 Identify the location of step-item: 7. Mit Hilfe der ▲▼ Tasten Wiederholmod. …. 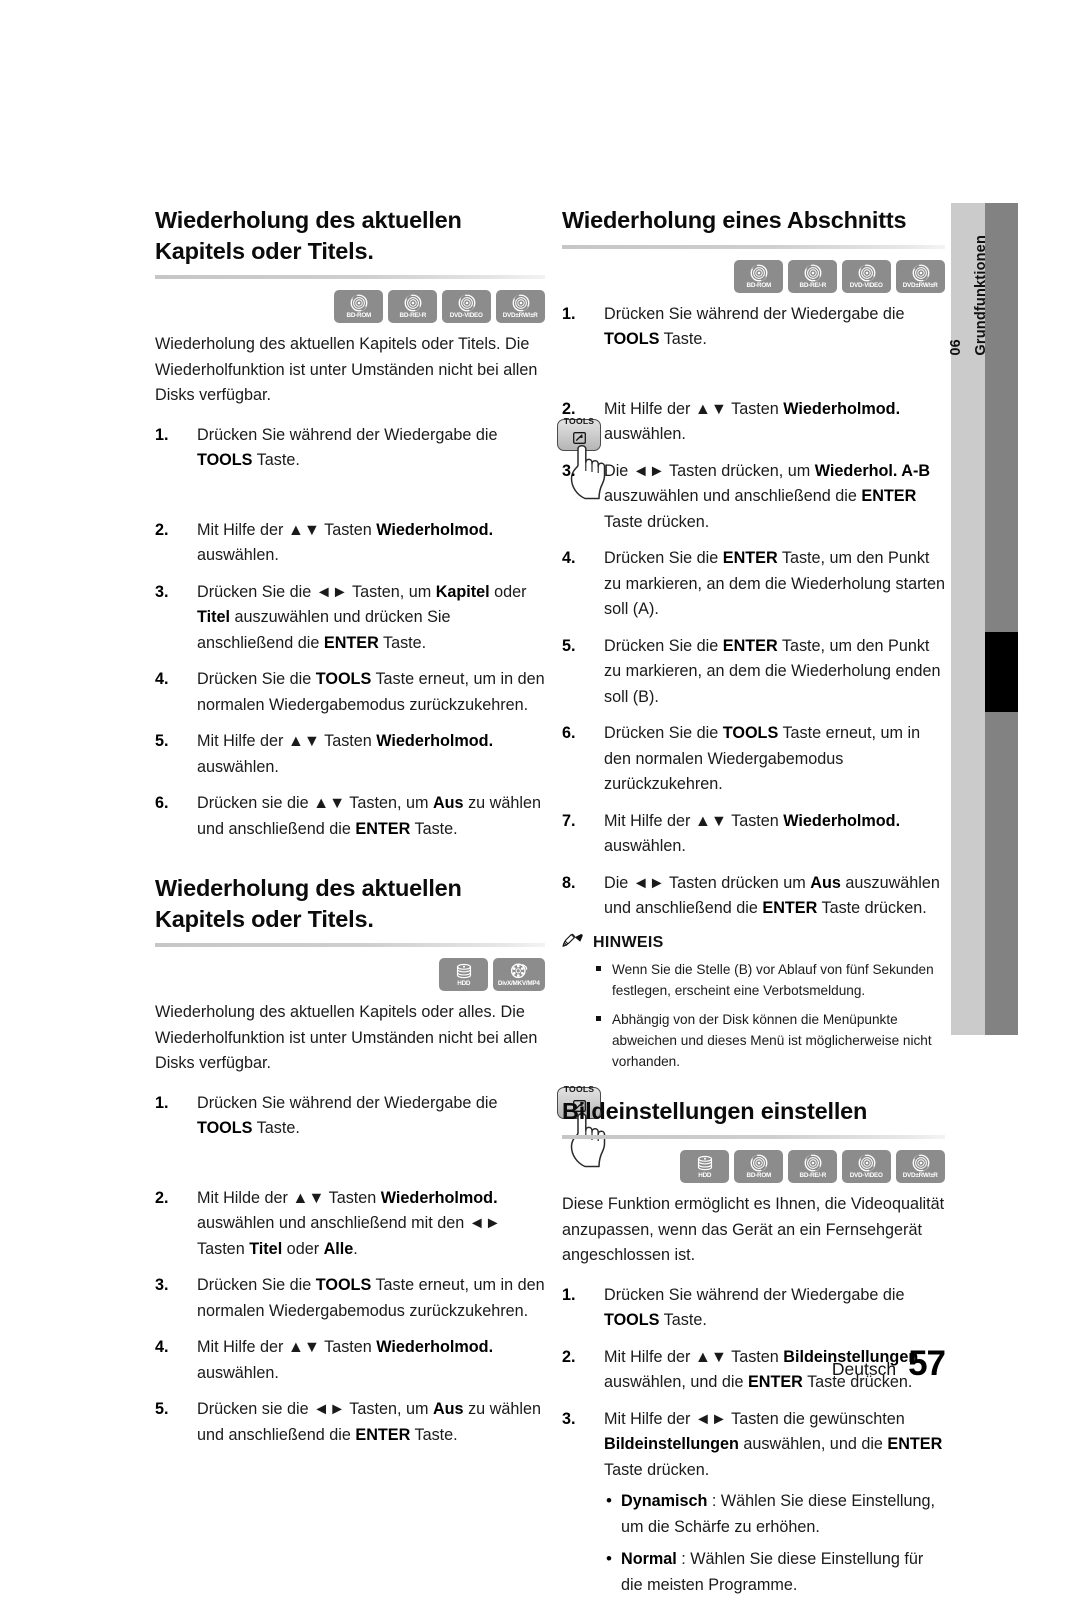
(753, 834).